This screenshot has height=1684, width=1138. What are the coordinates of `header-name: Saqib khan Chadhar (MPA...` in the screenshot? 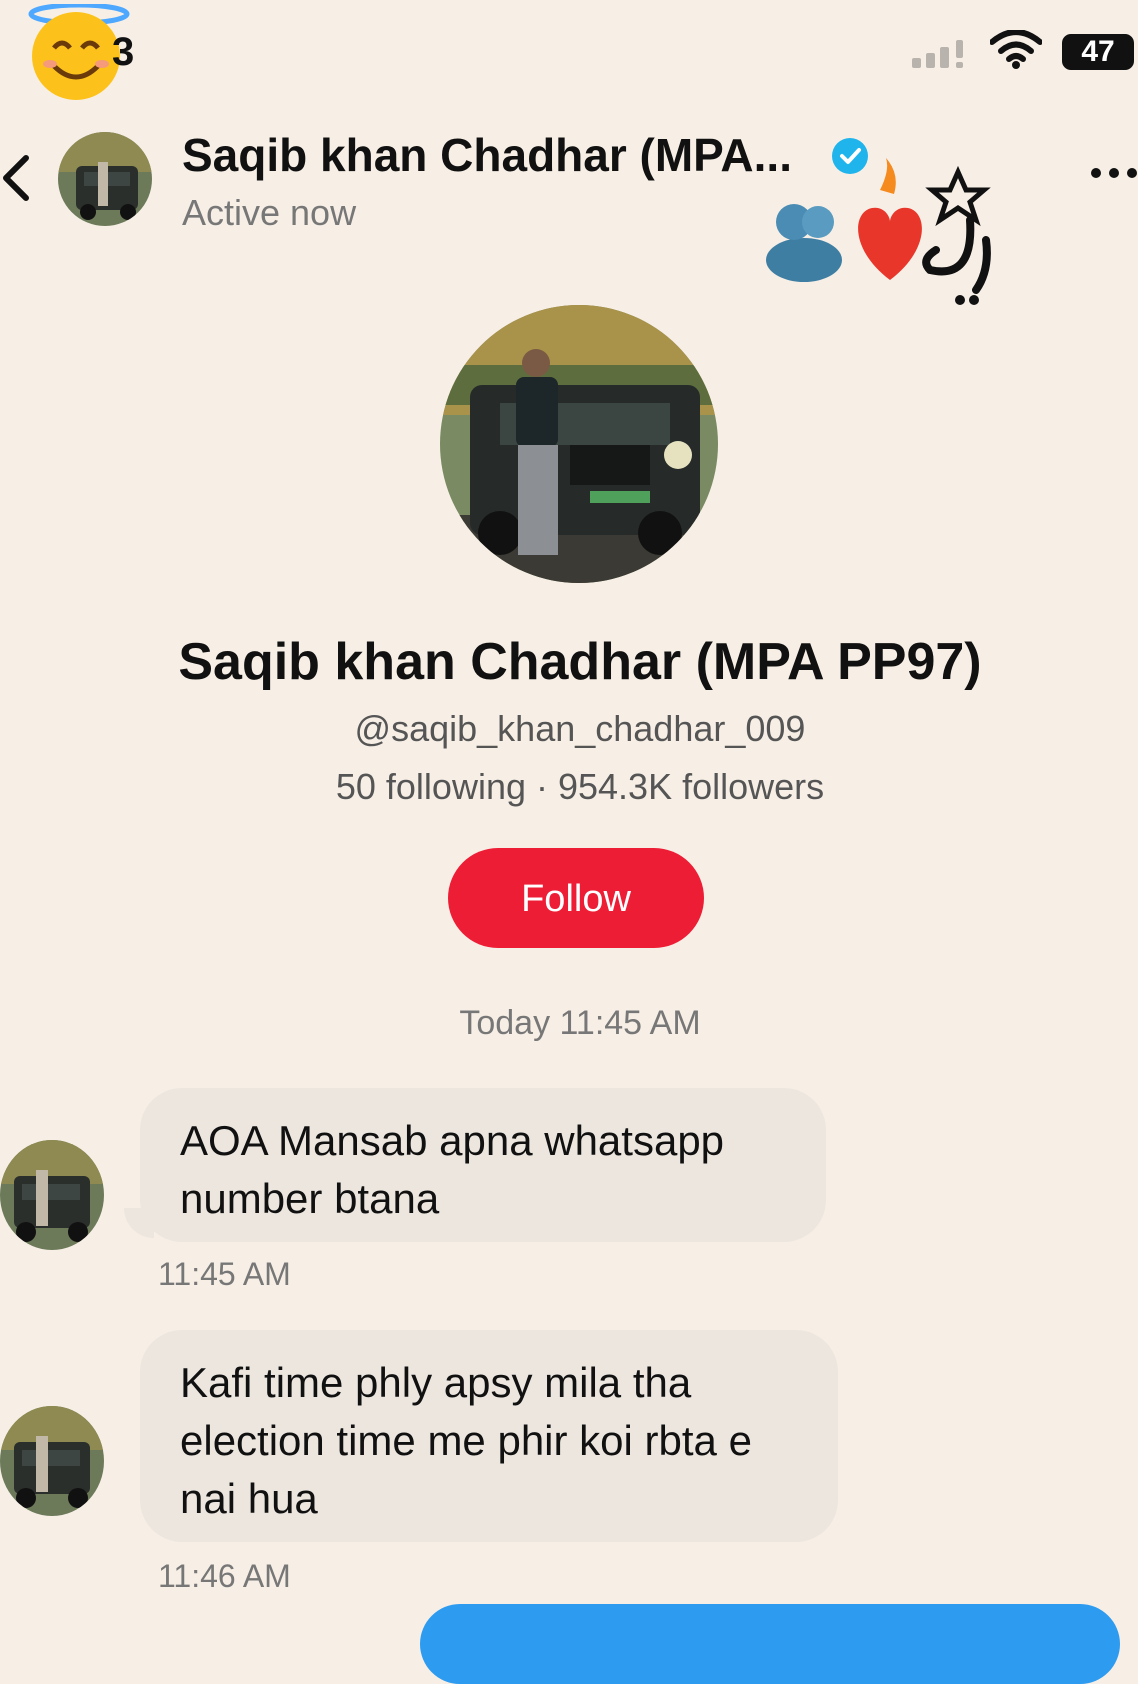 It's located at (487, 155).